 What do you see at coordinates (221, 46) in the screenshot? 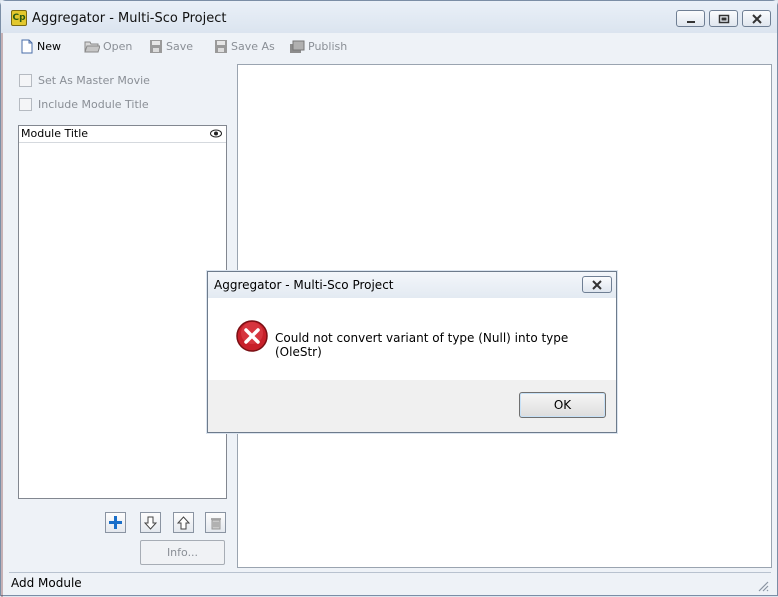
I see `save-as-disk-icon` at bounding box center [221, 46].